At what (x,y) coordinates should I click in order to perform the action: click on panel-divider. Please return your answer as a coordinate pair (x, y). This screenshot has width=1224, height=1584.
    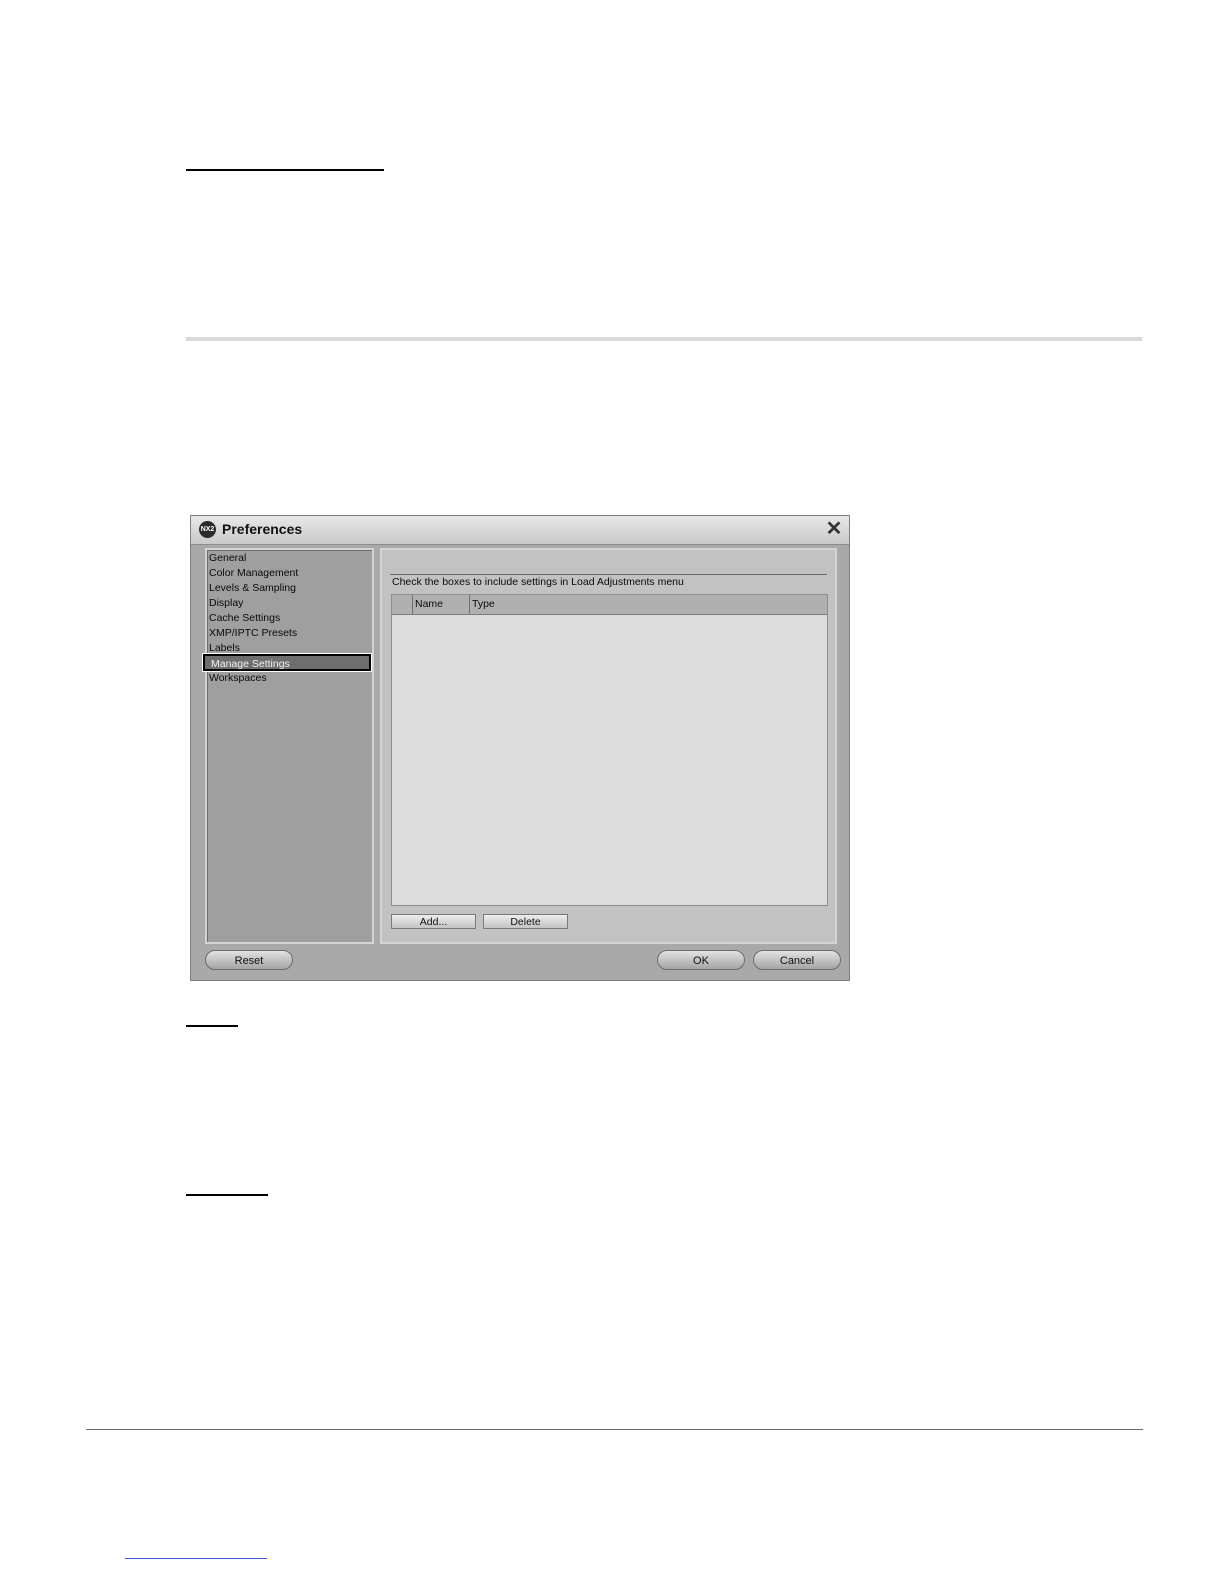
    Looking at the image, I should click on (608, 574).